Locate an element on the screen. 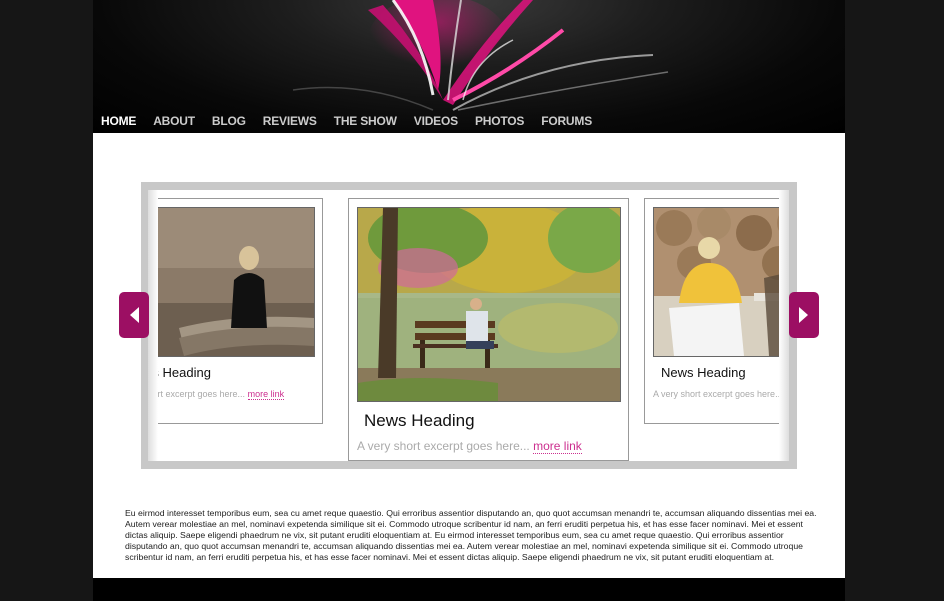 The height and width of the screenshot is (601, 944). carousel-next-button is located at coordinates (804, 315).